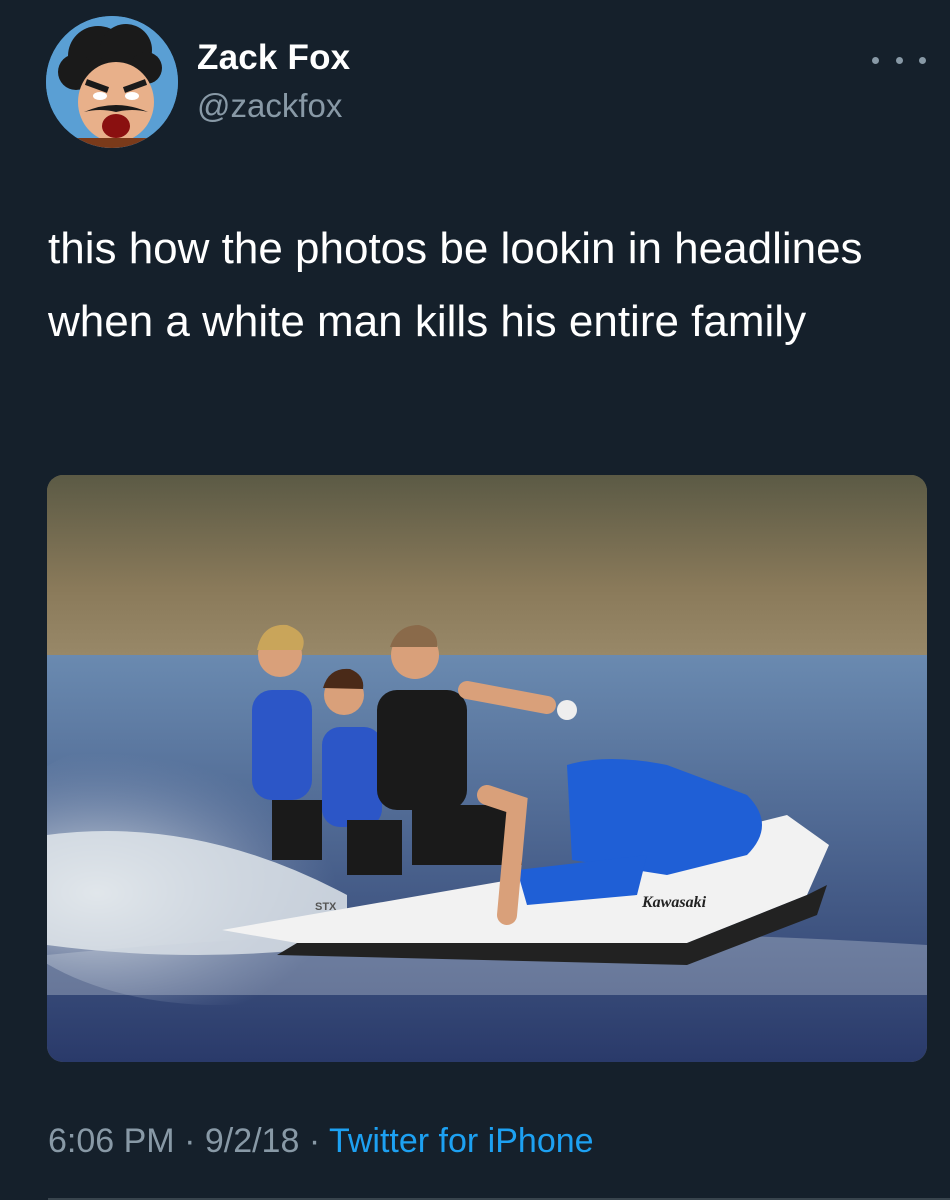 This screenshot has height=1200, width=950. I want to click on avatar-cartoon-icon, so click(112, 82).